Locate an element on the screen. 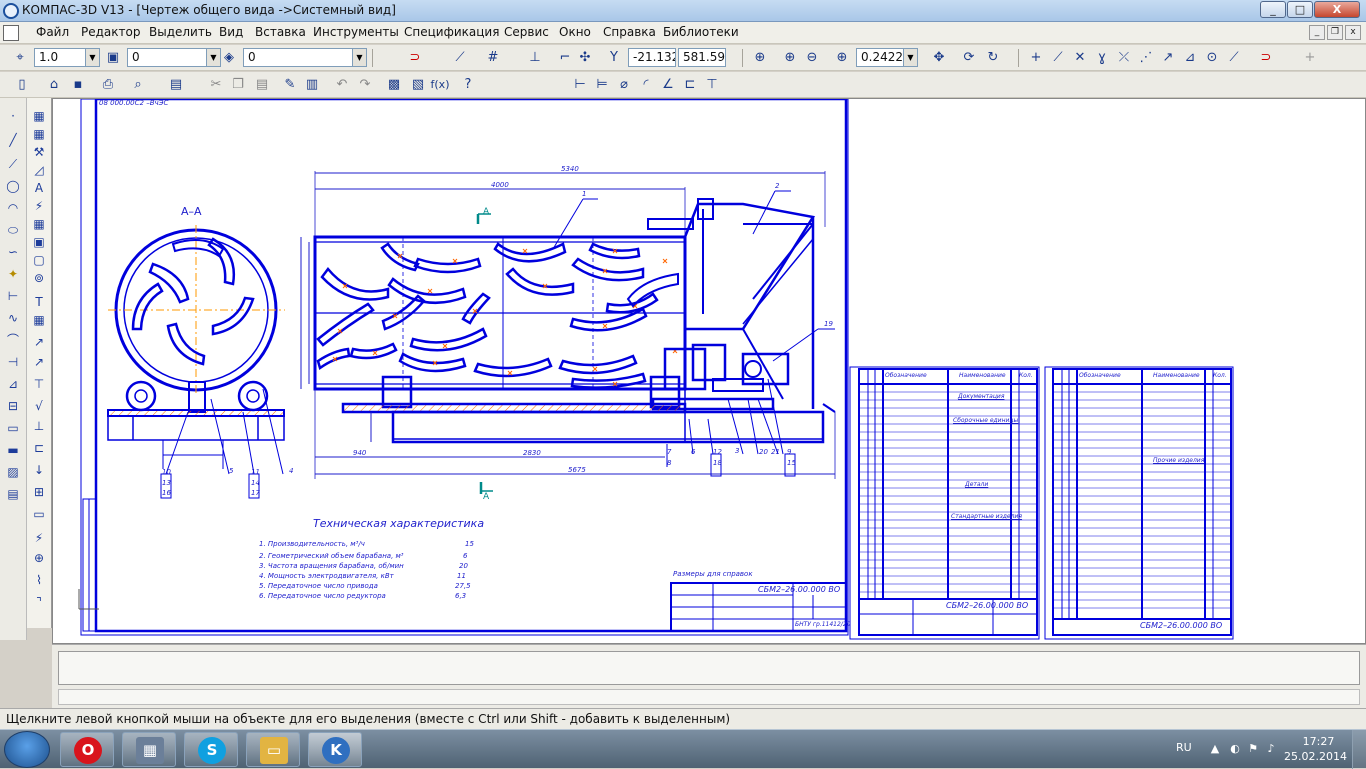 The height and width of the screenshot is (769, 1366). minimize-button: _ is located at coordinates (1273, 9).